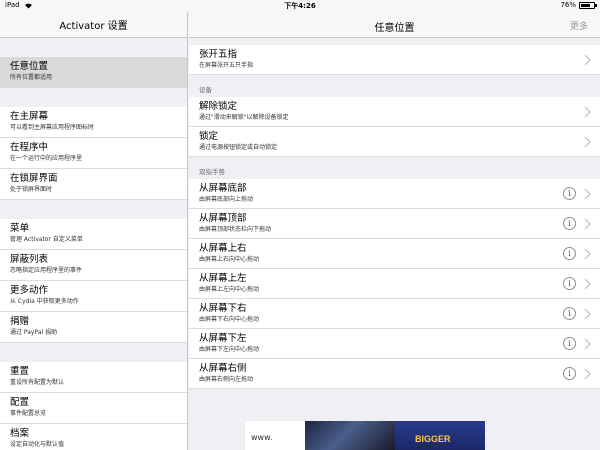 Image resolution: width=600 pixels, height=450 pixels. Describe the element at coordinates (93, 122) in the screenshot. I see `sidebar-item-homescreen: 在主屏幕 可以看到主屏幕应用程序图标时` at that location.